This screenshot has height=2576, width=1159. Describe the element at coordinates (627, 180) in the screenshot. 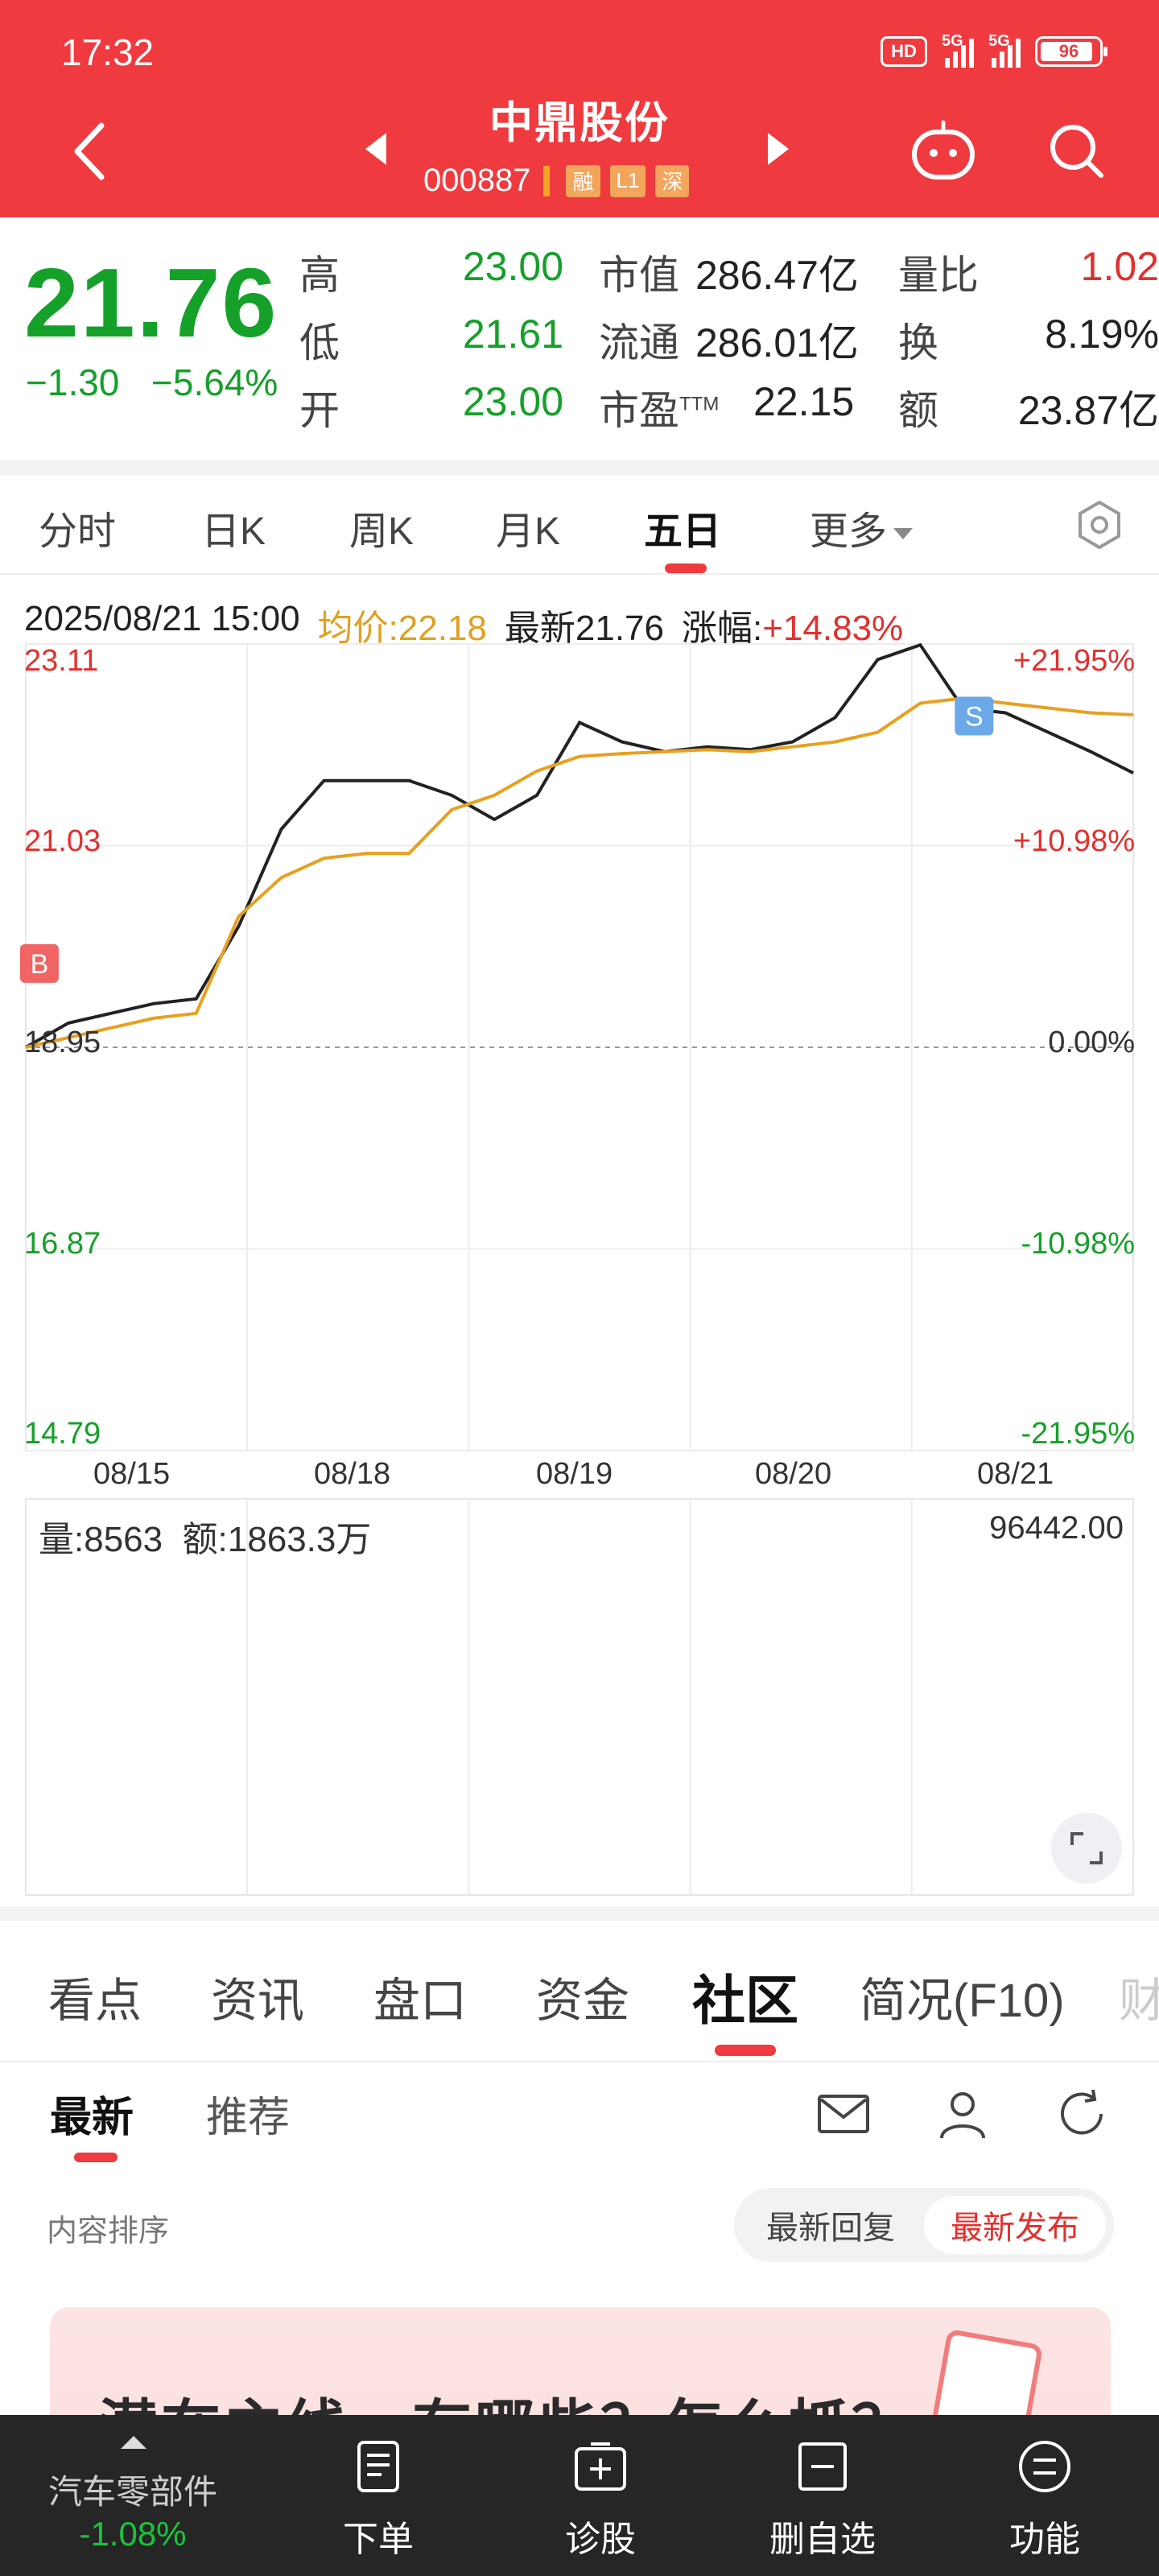

I see `tag-level: L1` at that location.